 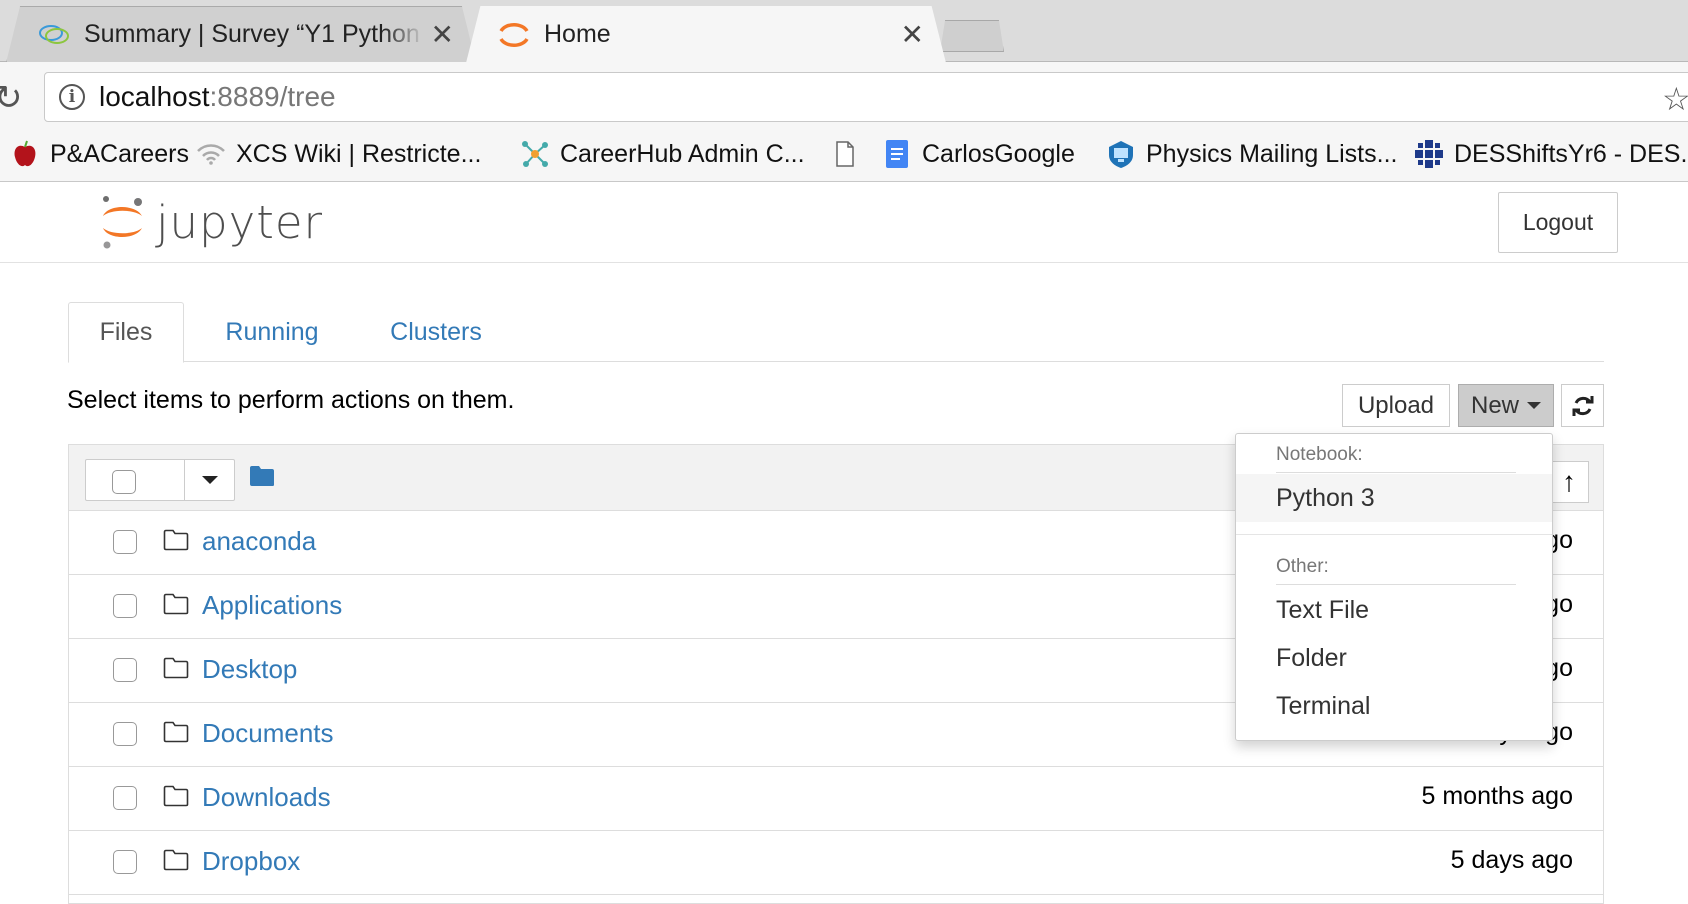 I want to click on item-name-link: Downloads, so click(x=266, y=797).